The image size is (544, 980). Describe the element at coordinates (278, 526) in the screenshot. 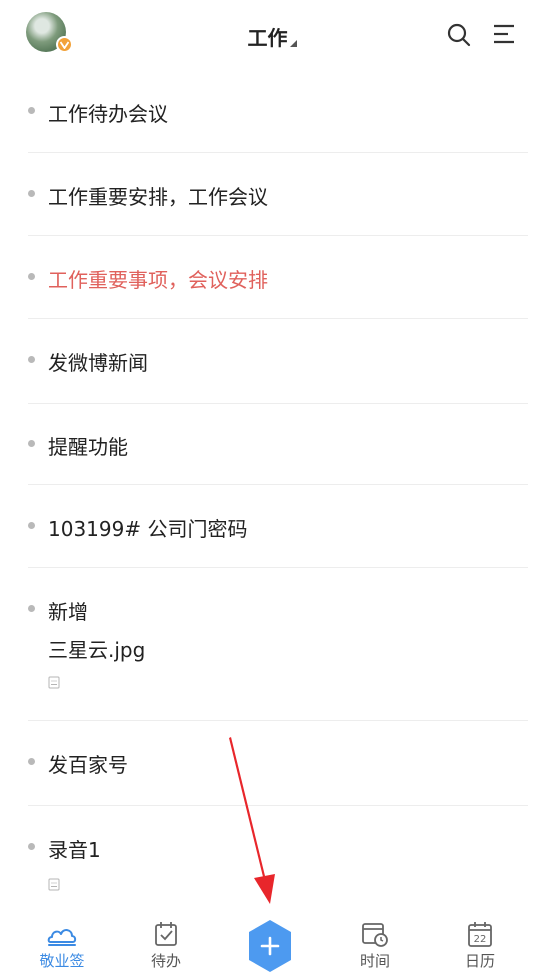

I see `list-item: 103199# 公司门密码` at that location.